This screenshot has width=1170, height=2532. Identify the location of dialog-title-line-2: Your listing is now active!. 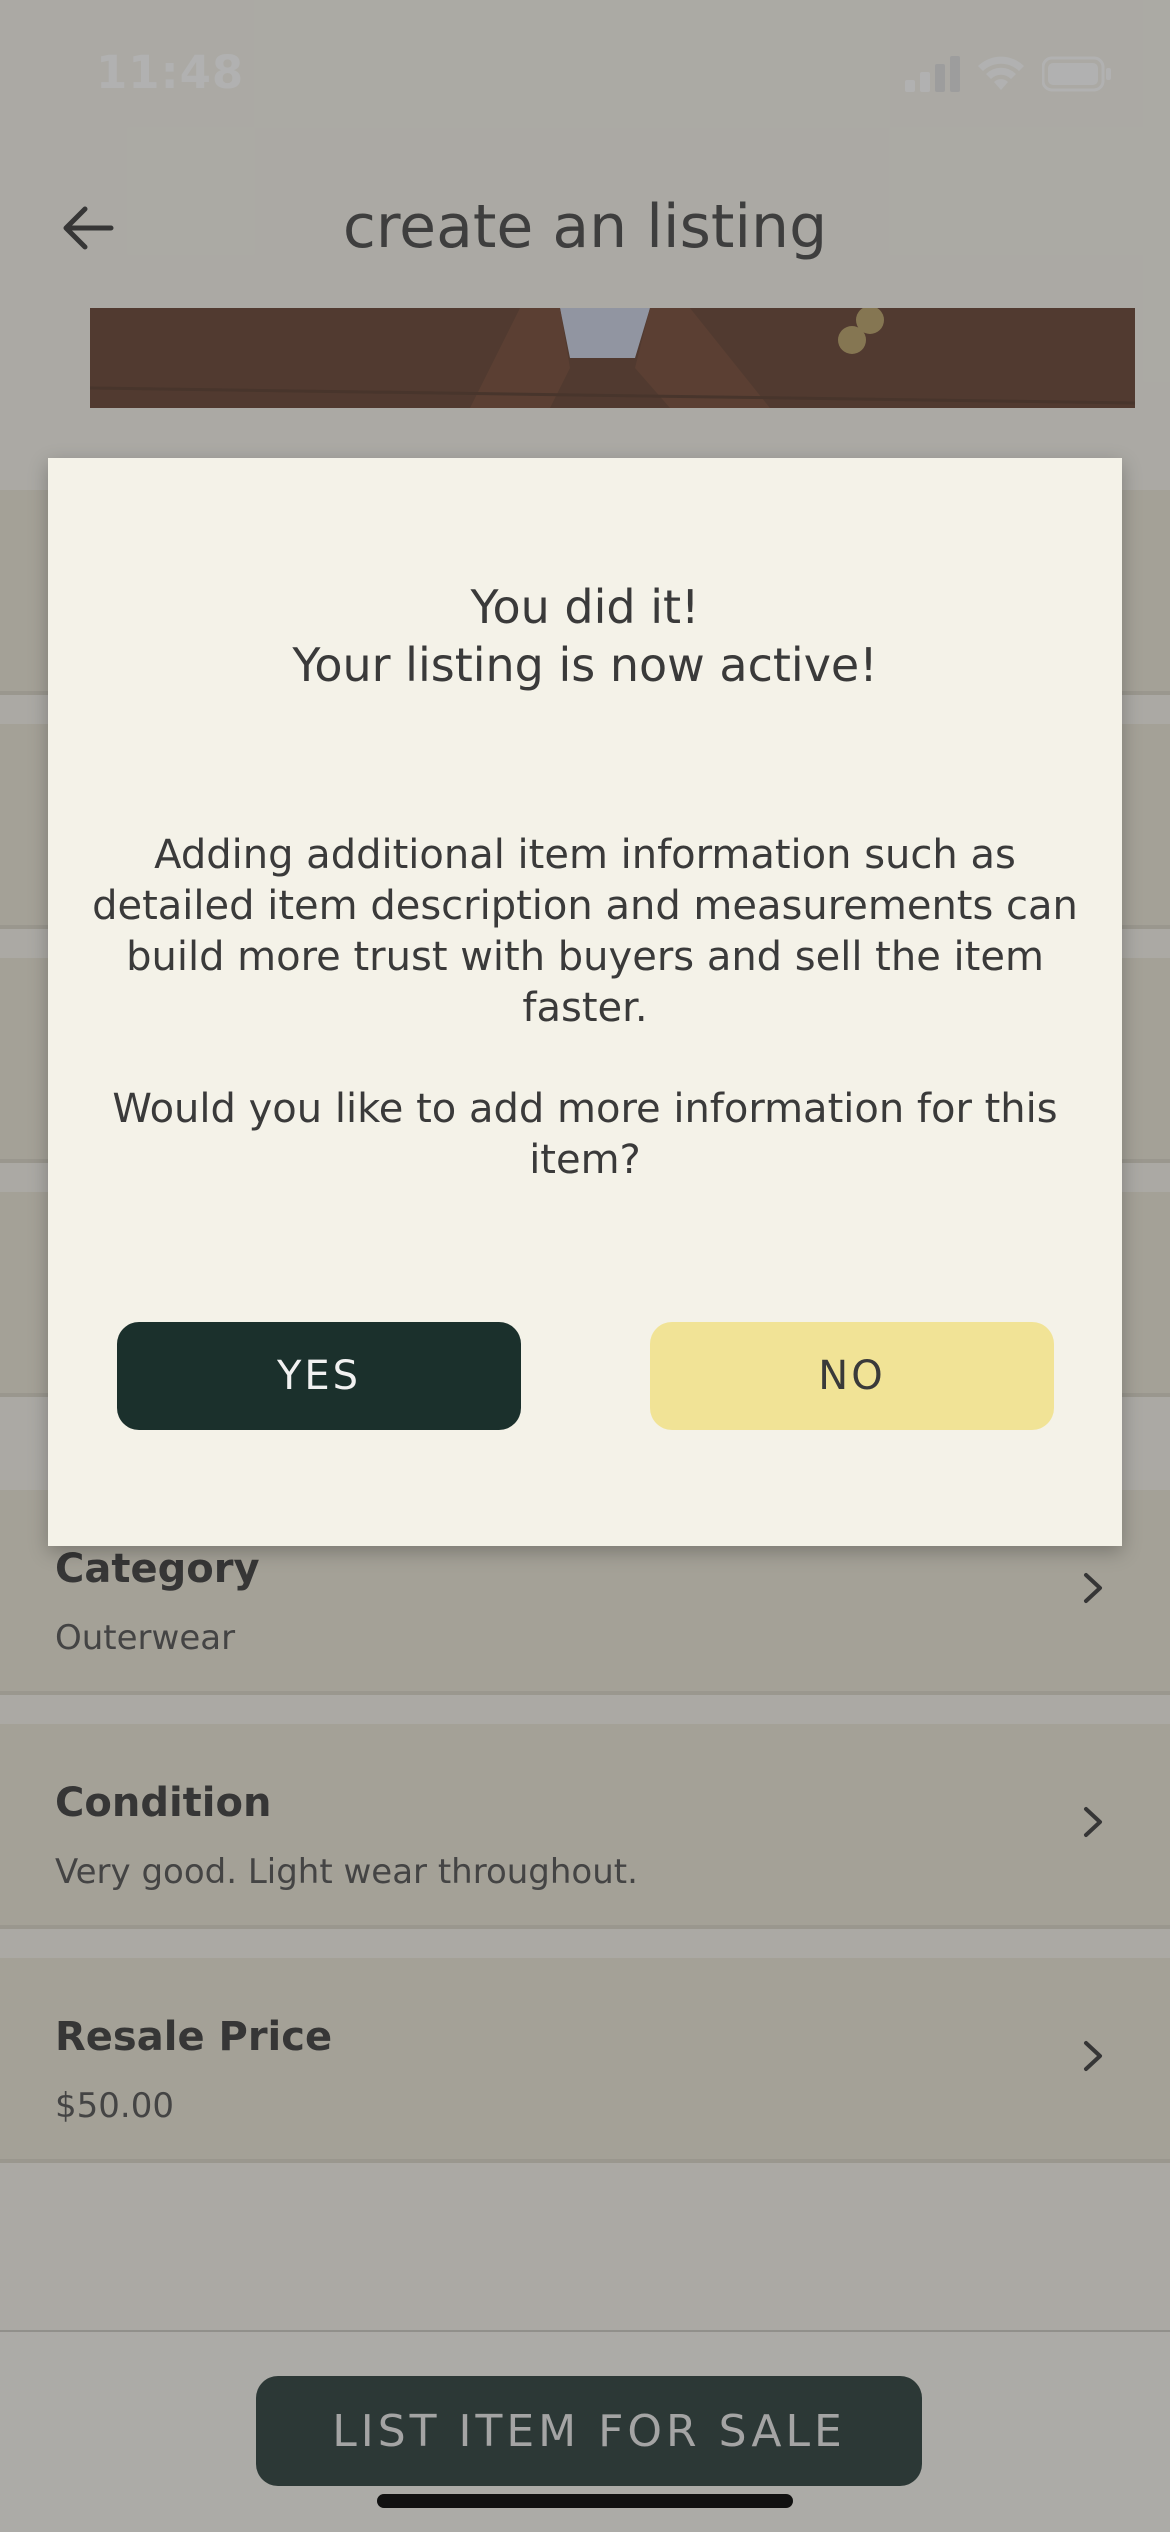
(585, 665).